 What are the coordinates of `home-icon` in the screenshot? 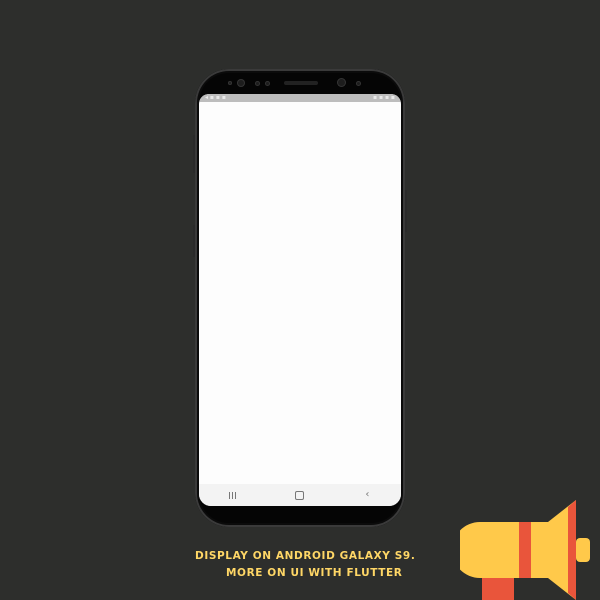 It's located at (300, 495).